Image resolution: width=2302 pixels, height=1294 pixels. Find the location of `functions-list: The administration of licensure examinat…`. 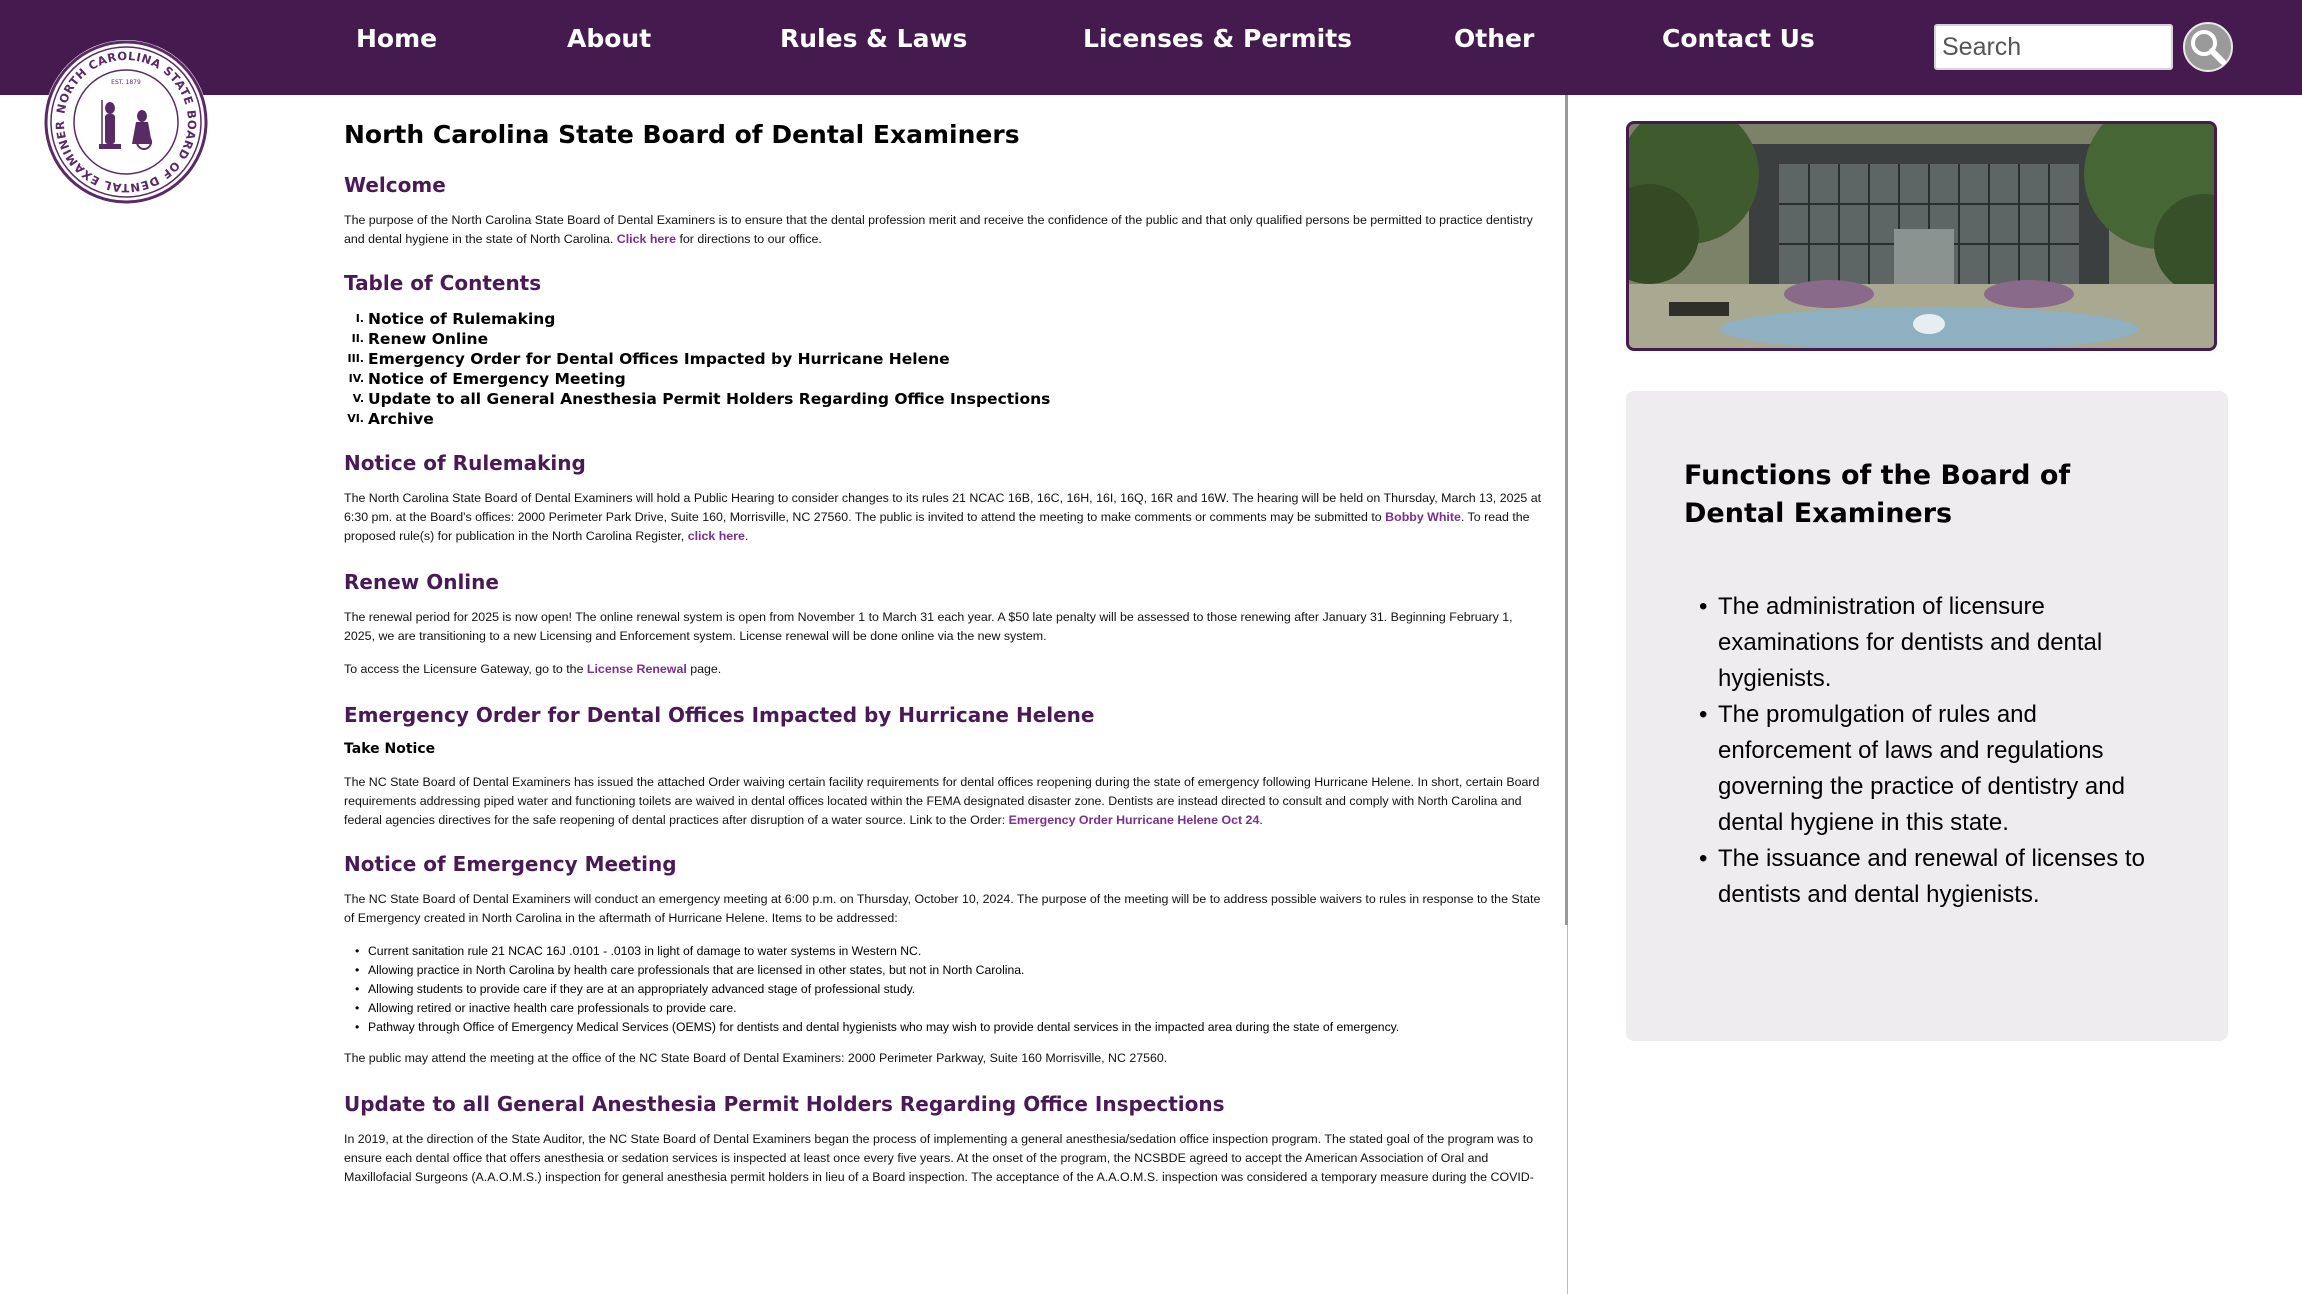

functions-list: The administration of licensure examinat… is located at coordinates (1927, 751).